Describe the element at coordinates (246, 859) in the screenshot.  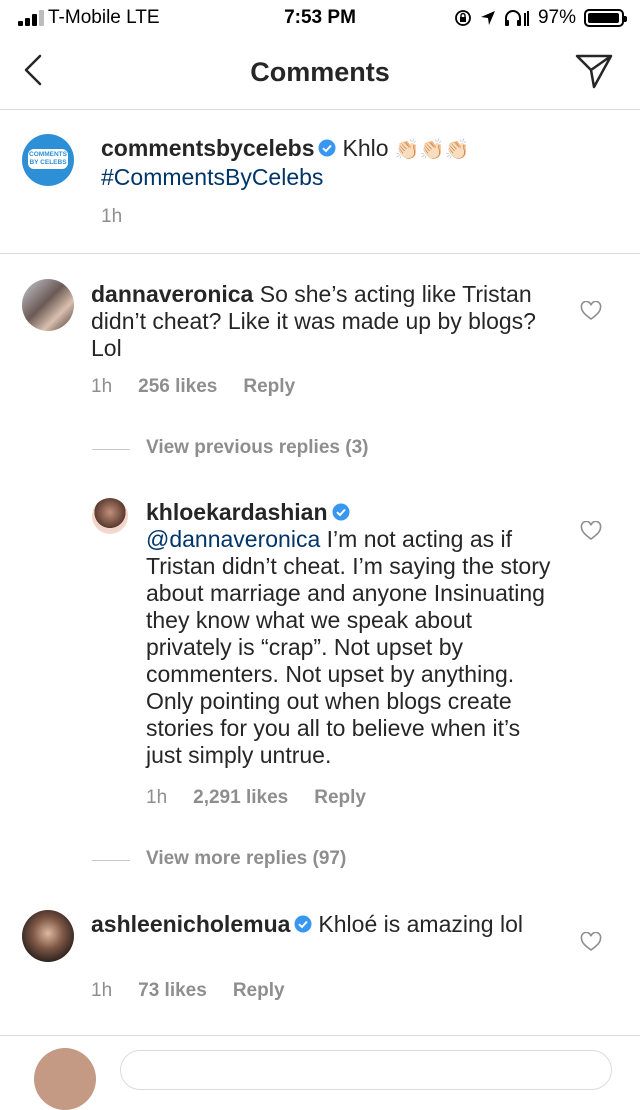
I see `view-more-replies-button: View more replies (97)` at that location.